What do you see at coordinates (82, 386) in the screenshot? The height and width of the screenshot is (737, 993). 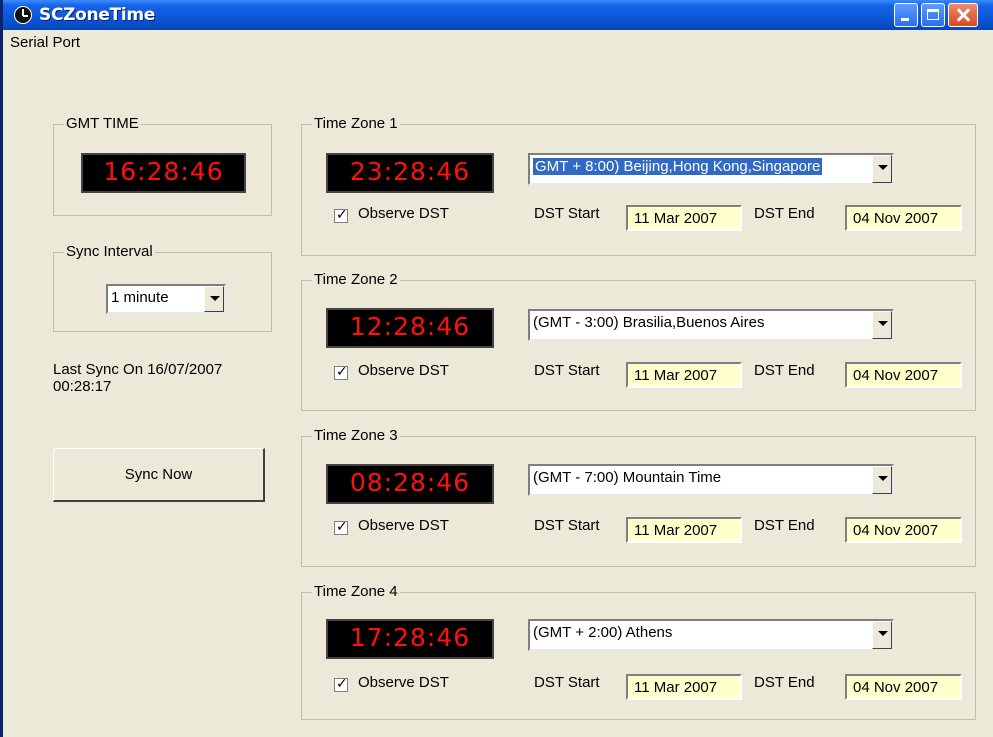 I see `last-sync-time: 00:28:17` at bounding box center [82, 386].